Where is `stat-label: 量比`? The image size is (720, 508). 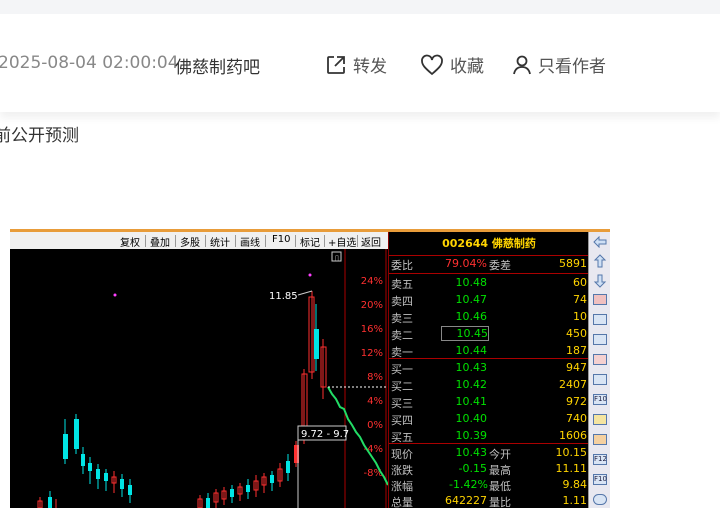 stat-label: 量比 is located at coordinates (500, 502).